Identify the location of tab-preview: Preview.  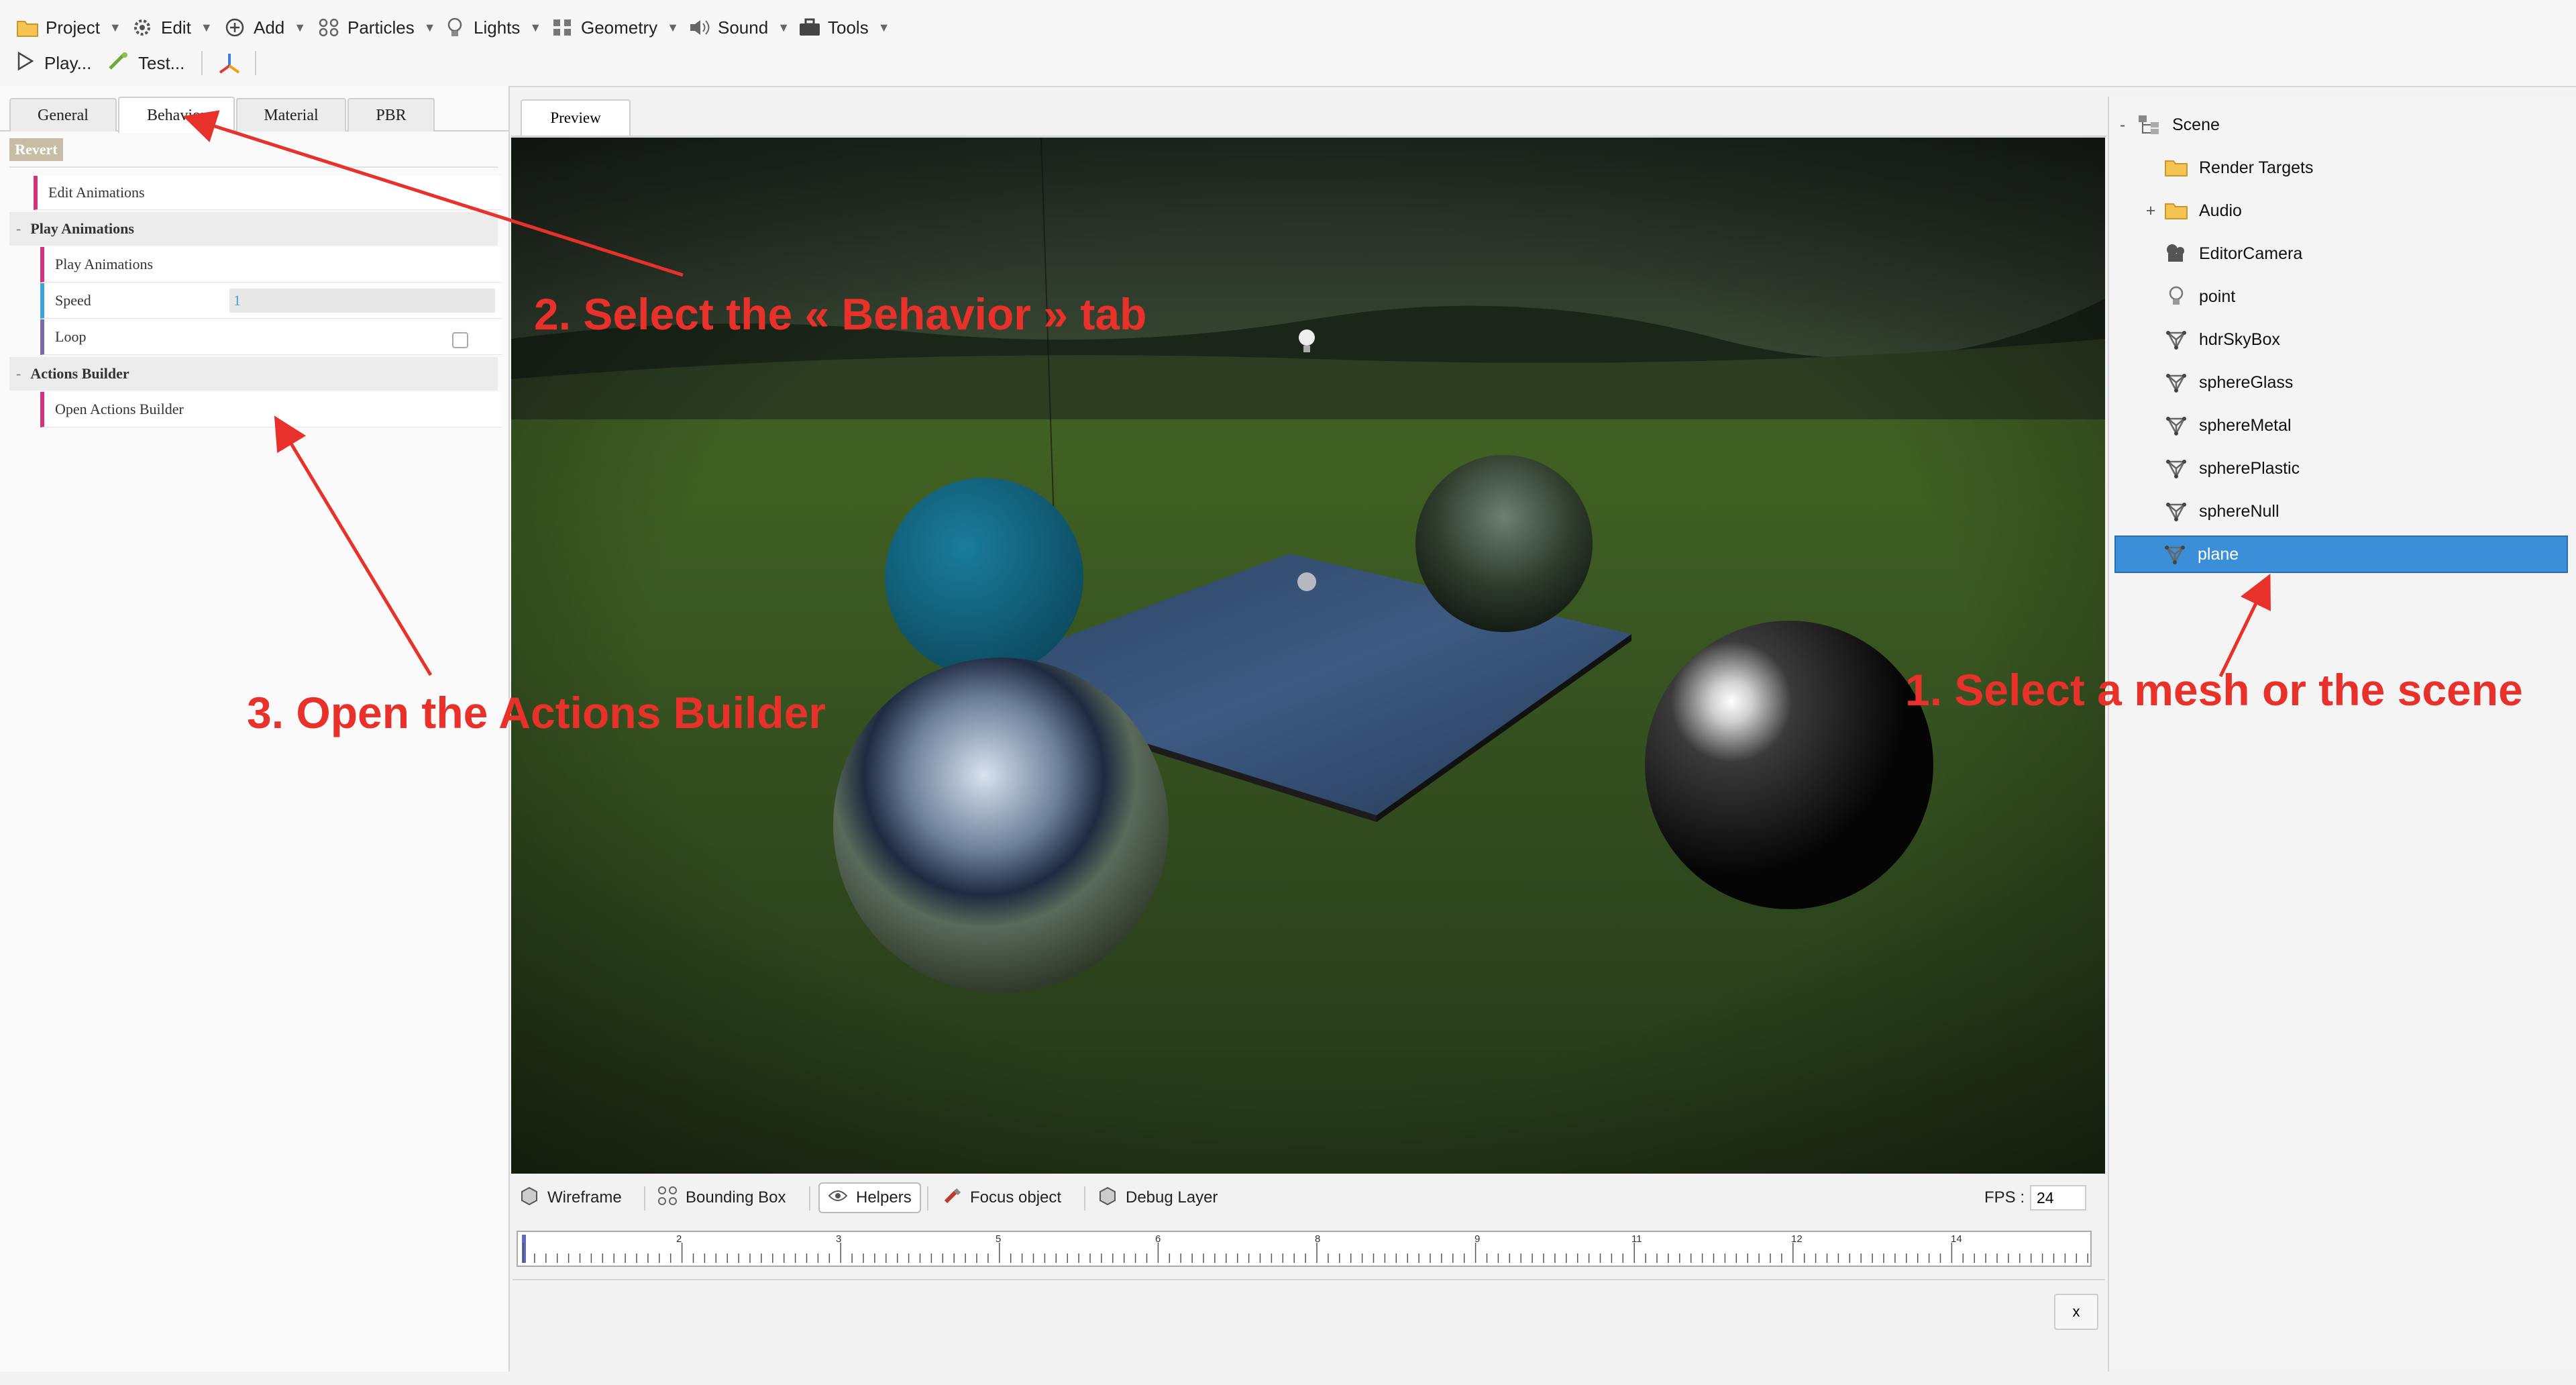
(576, 117).